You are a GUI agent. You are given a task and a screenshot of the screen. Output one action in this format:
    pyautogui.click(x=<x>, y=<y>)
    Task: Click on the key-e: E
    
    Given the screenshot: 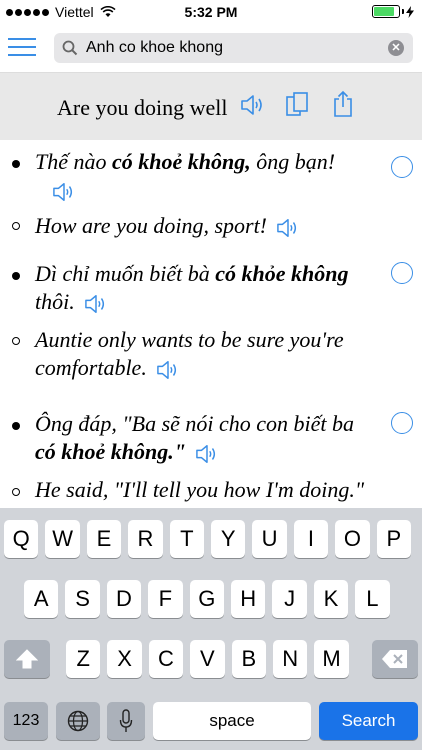 What is the action you would take?
    pyautogui.click(x=104, y=539)
    